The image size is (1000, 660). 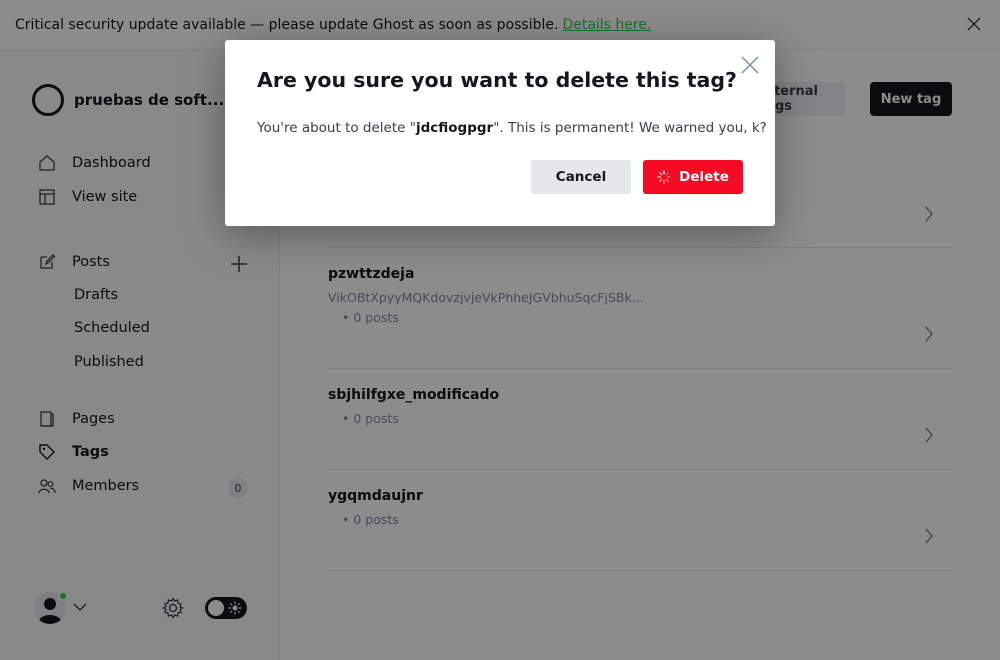 What do you see at coordinates (704, 177) in the screenshot?
I see `delete-button-label: Delete` at bounding box center [704, 177].